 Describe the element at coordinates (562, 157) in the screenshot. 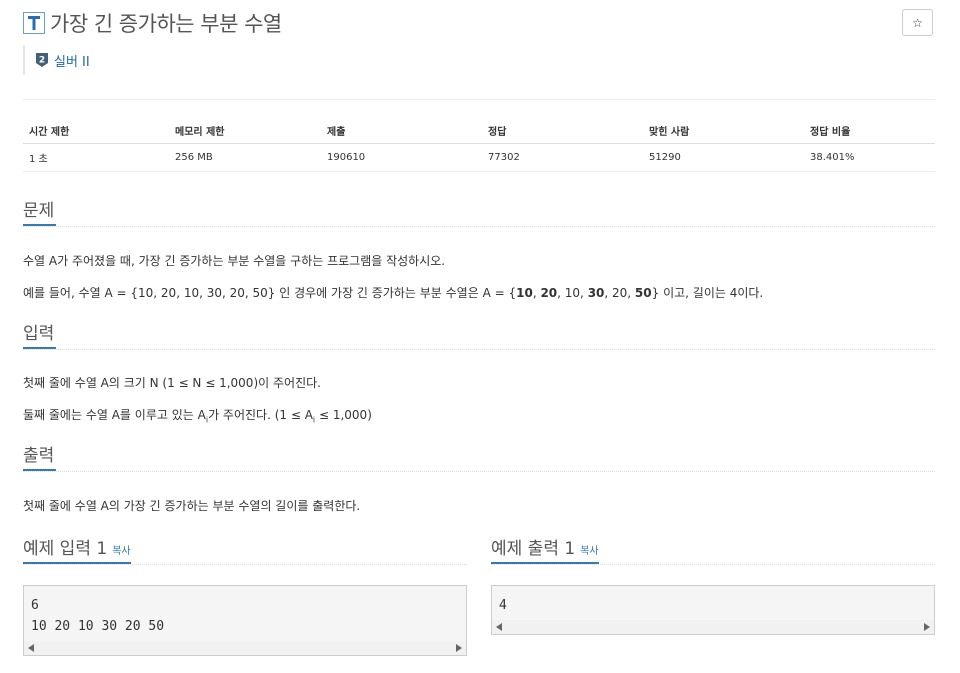

I see `value-accepted: 77302` at that location.